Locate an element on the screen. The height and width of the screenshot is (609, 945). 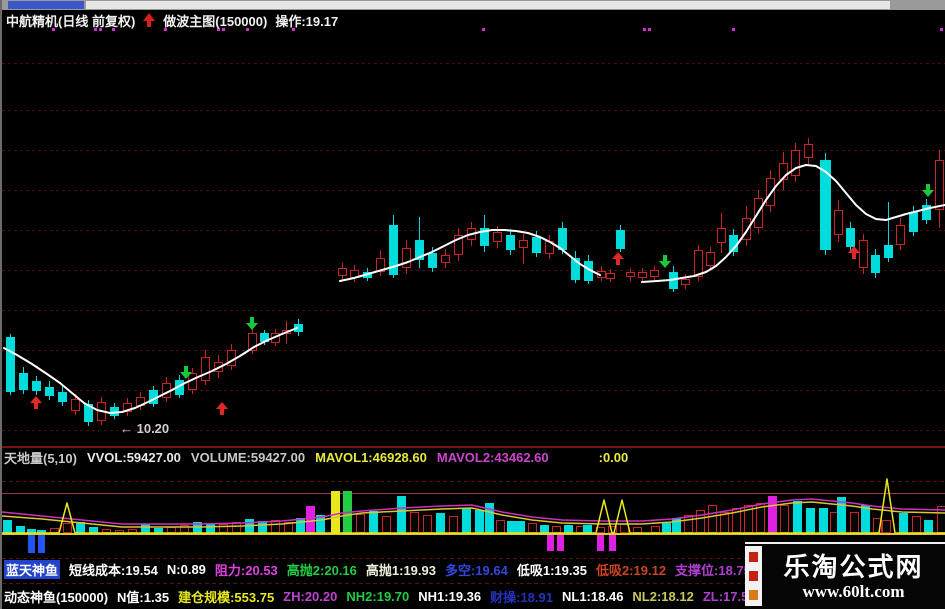
stock-title: 中航精机(日线 前复权) is located at coordinates (71, 21).